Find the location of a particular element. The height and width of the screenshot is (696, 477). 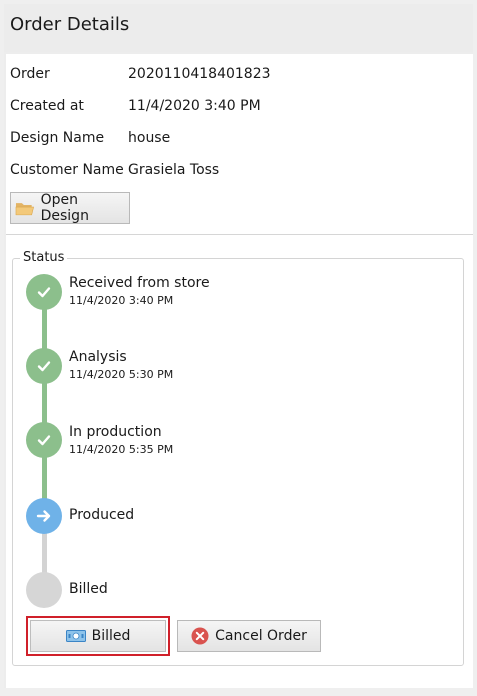

order-value: 2020110418401823 is located at coordinates (199, 74).